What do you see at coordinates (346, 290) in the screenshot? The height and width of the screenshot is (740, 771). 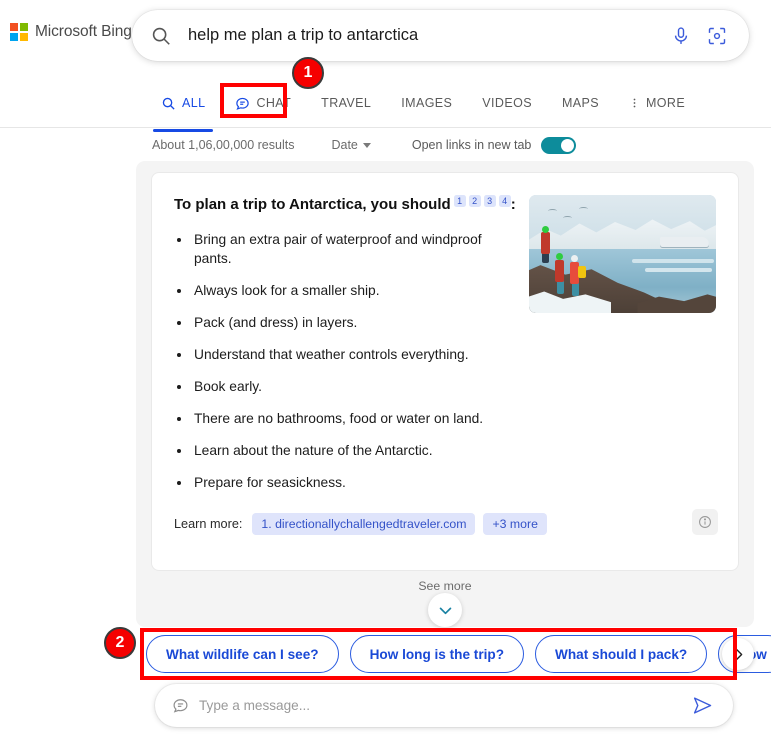 I see `list-item: Always look for a smaller ship.` at bounding box center [346, 290].